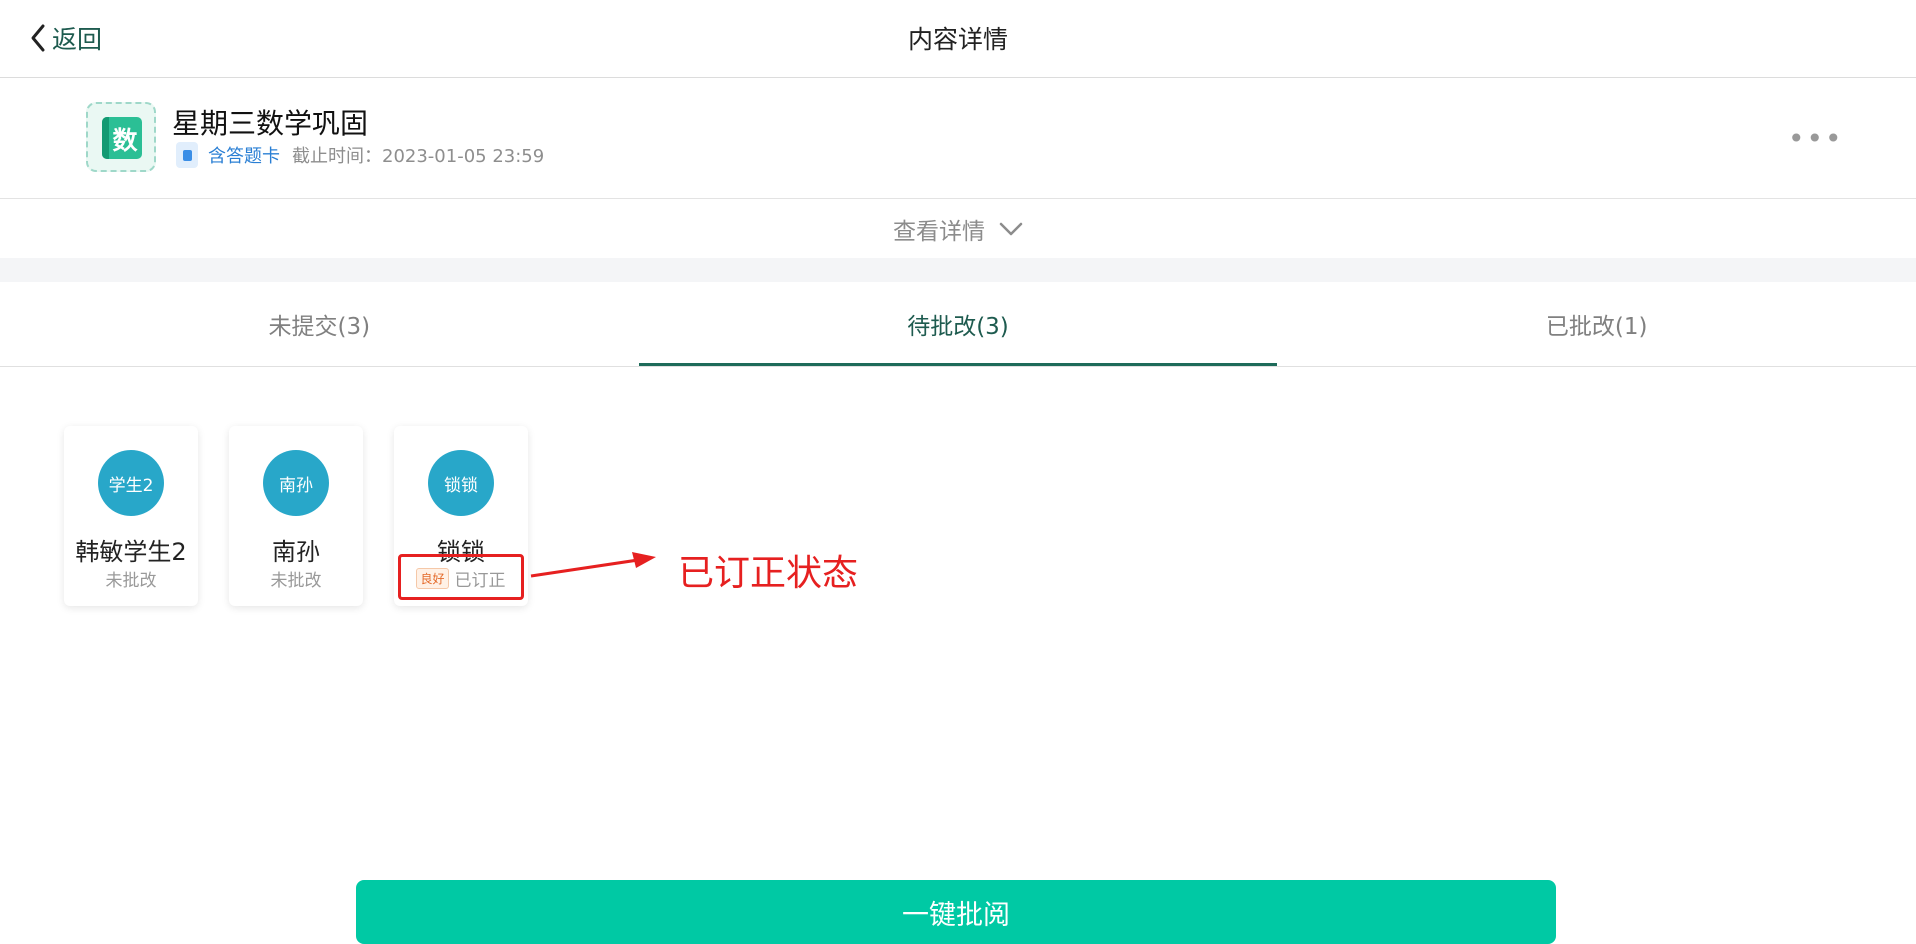 This screenshot has height=944, width=1916. I want to click on answer-card-link: 含答题卡, so click(244, 155).